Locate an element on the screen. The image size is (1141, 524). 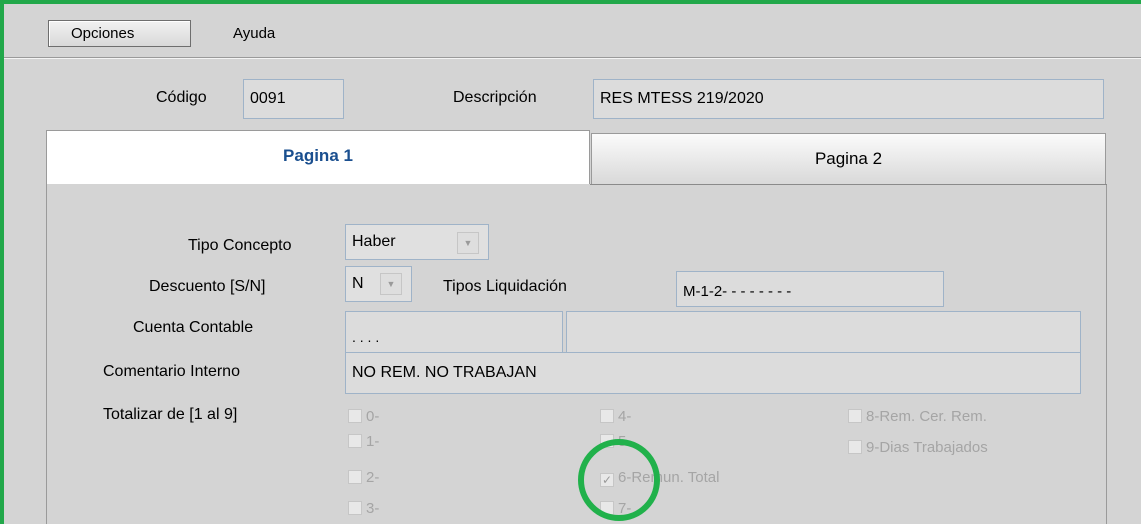
menu-ayuda: Ayuda is located at coordinates (254, 33).